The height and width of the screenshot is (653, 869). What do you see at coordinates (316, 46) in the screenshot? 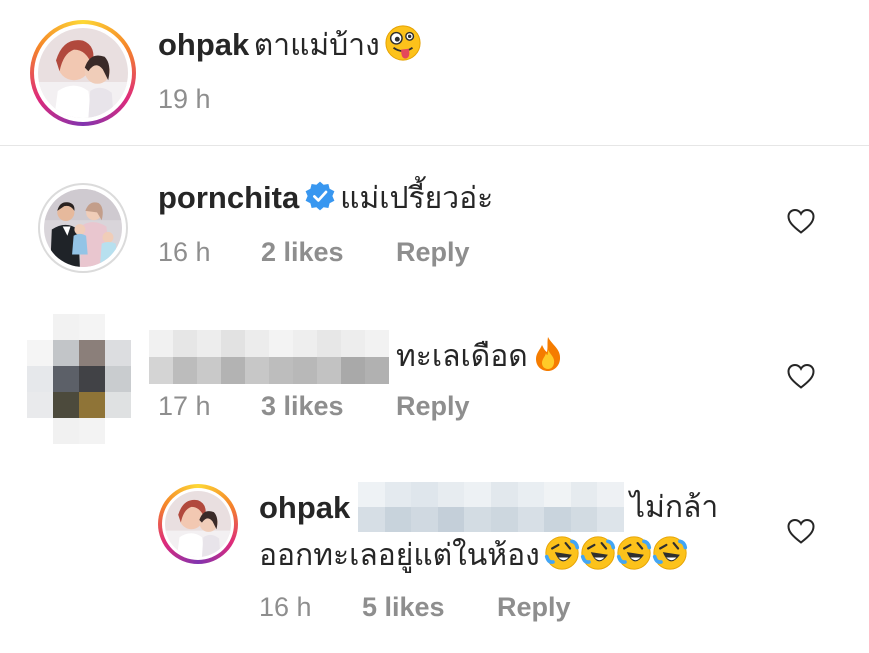
I see `comment-text: ตาแม่บ้าง` at bounding box center [316, 46].